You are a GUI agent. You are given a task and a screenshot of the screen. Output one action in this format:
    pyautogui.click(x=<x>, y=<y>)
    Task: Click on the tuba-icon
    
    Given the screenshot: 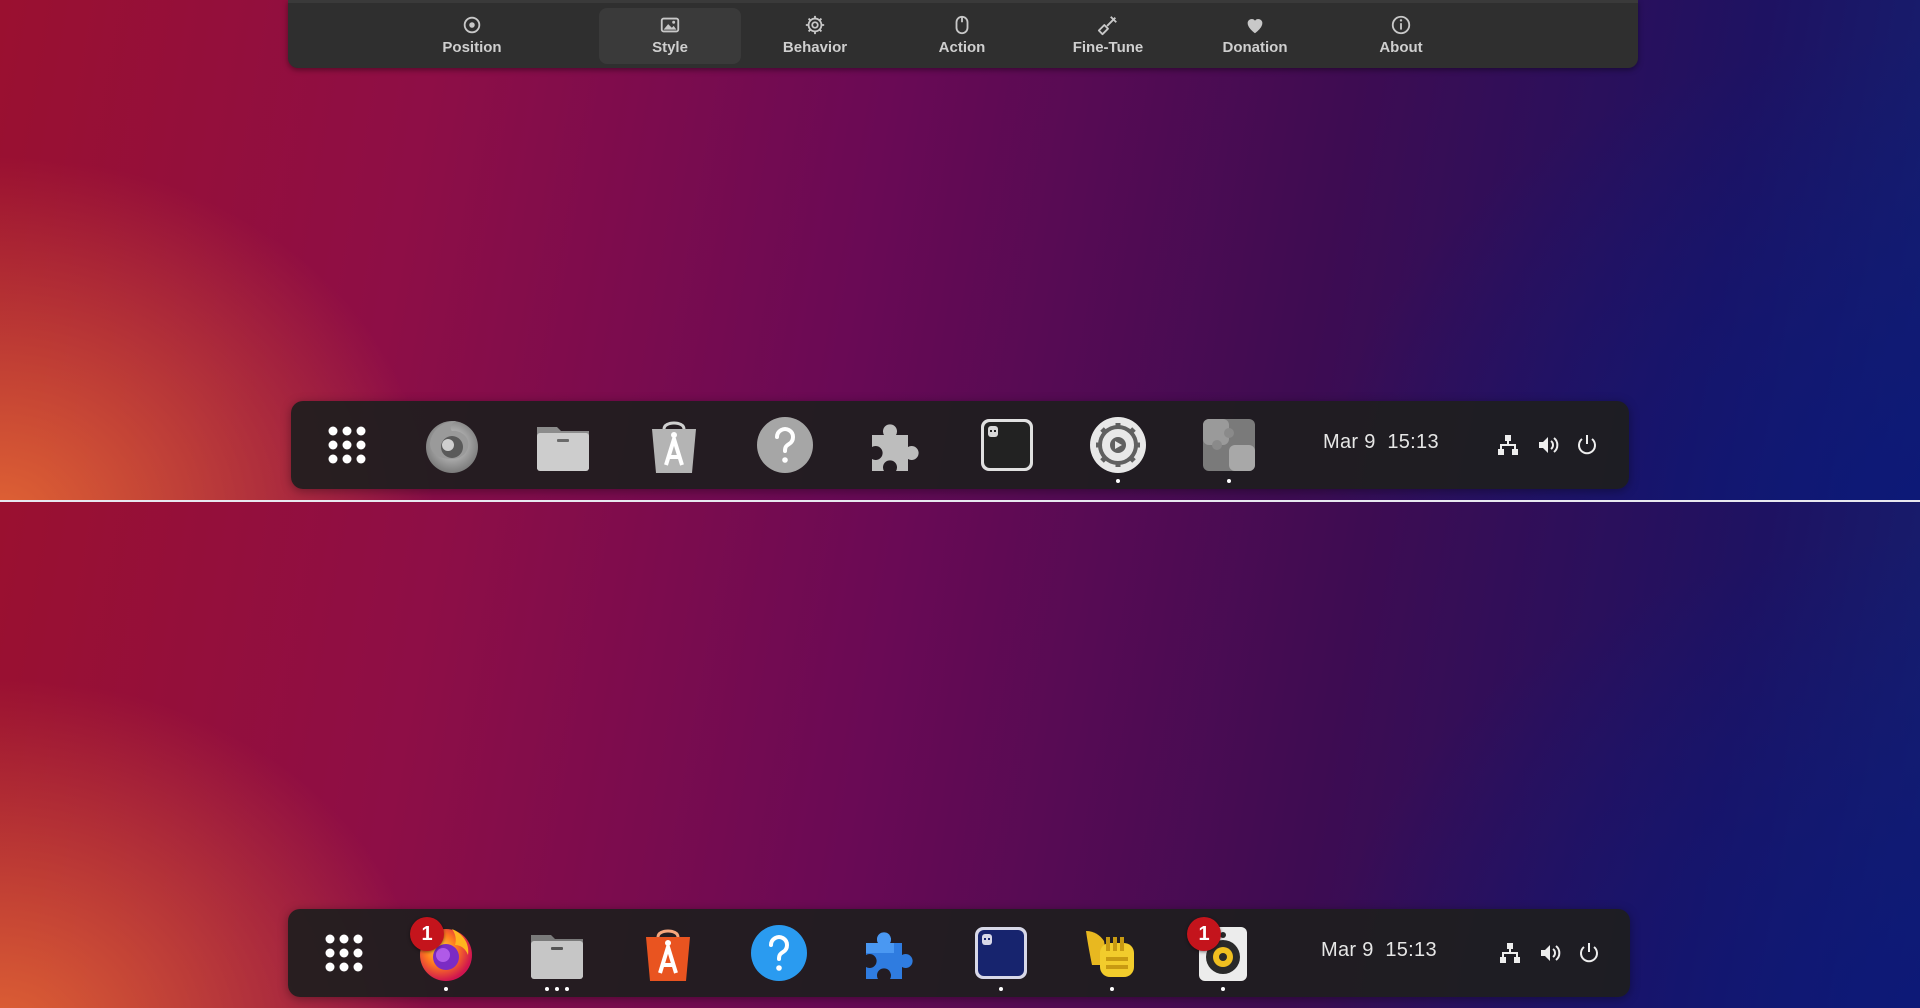 What is the action you would take?
    pyautogui.click(x=1110, y=954)
    